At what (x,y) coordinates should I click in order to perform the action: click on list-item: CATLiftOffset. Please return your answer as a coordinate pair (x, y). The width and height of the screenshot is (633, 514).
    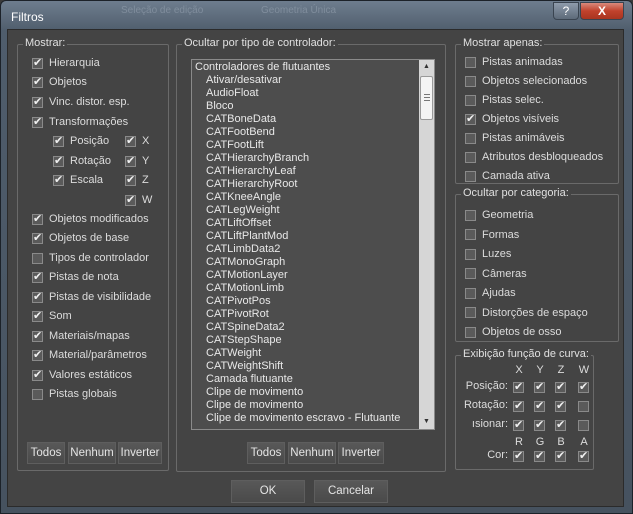
    Looking at the image, I should click on (306, 223).